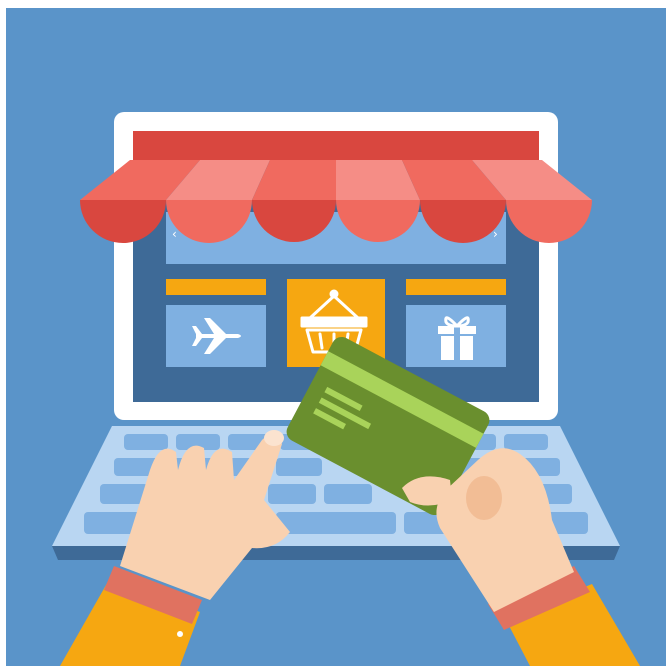 This screenshot has width=672, height=666. What do you see at coordinates (216, 323) in the screenshot?
I see `product-tile-travel` at bounding box center [216, 323].